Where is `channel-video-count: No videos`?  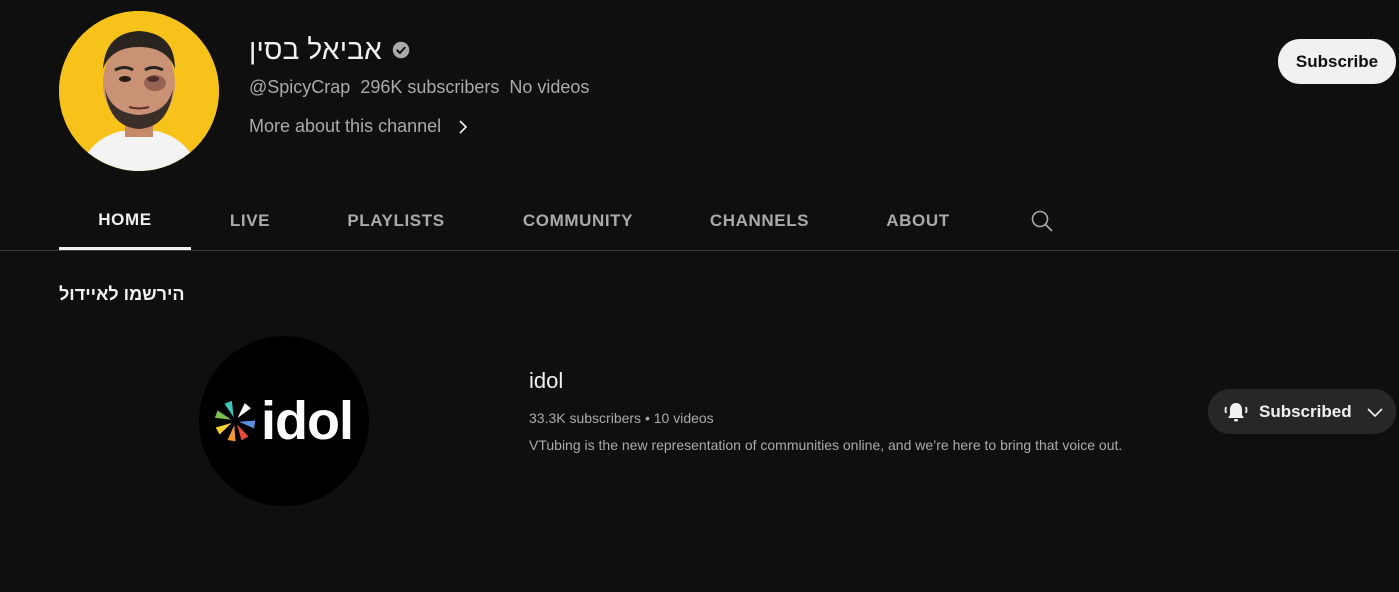
channel-video-count: No videos is located at coordinates (549, 87).